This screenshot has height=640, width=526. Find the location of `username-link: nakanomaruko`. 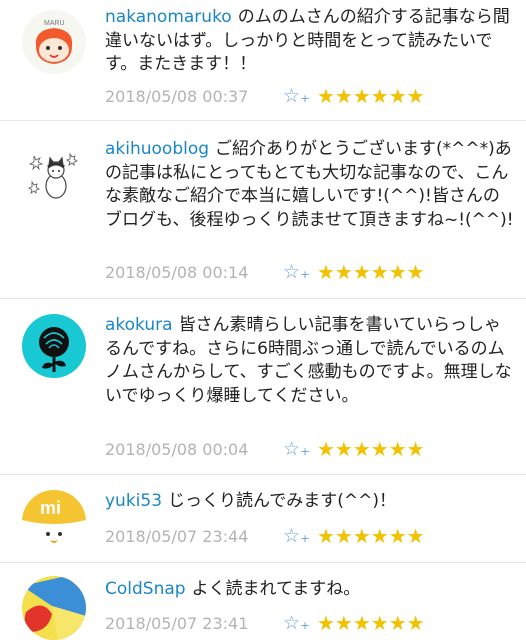

username-link: nakanomaruko is located at coordinates (168, 17).